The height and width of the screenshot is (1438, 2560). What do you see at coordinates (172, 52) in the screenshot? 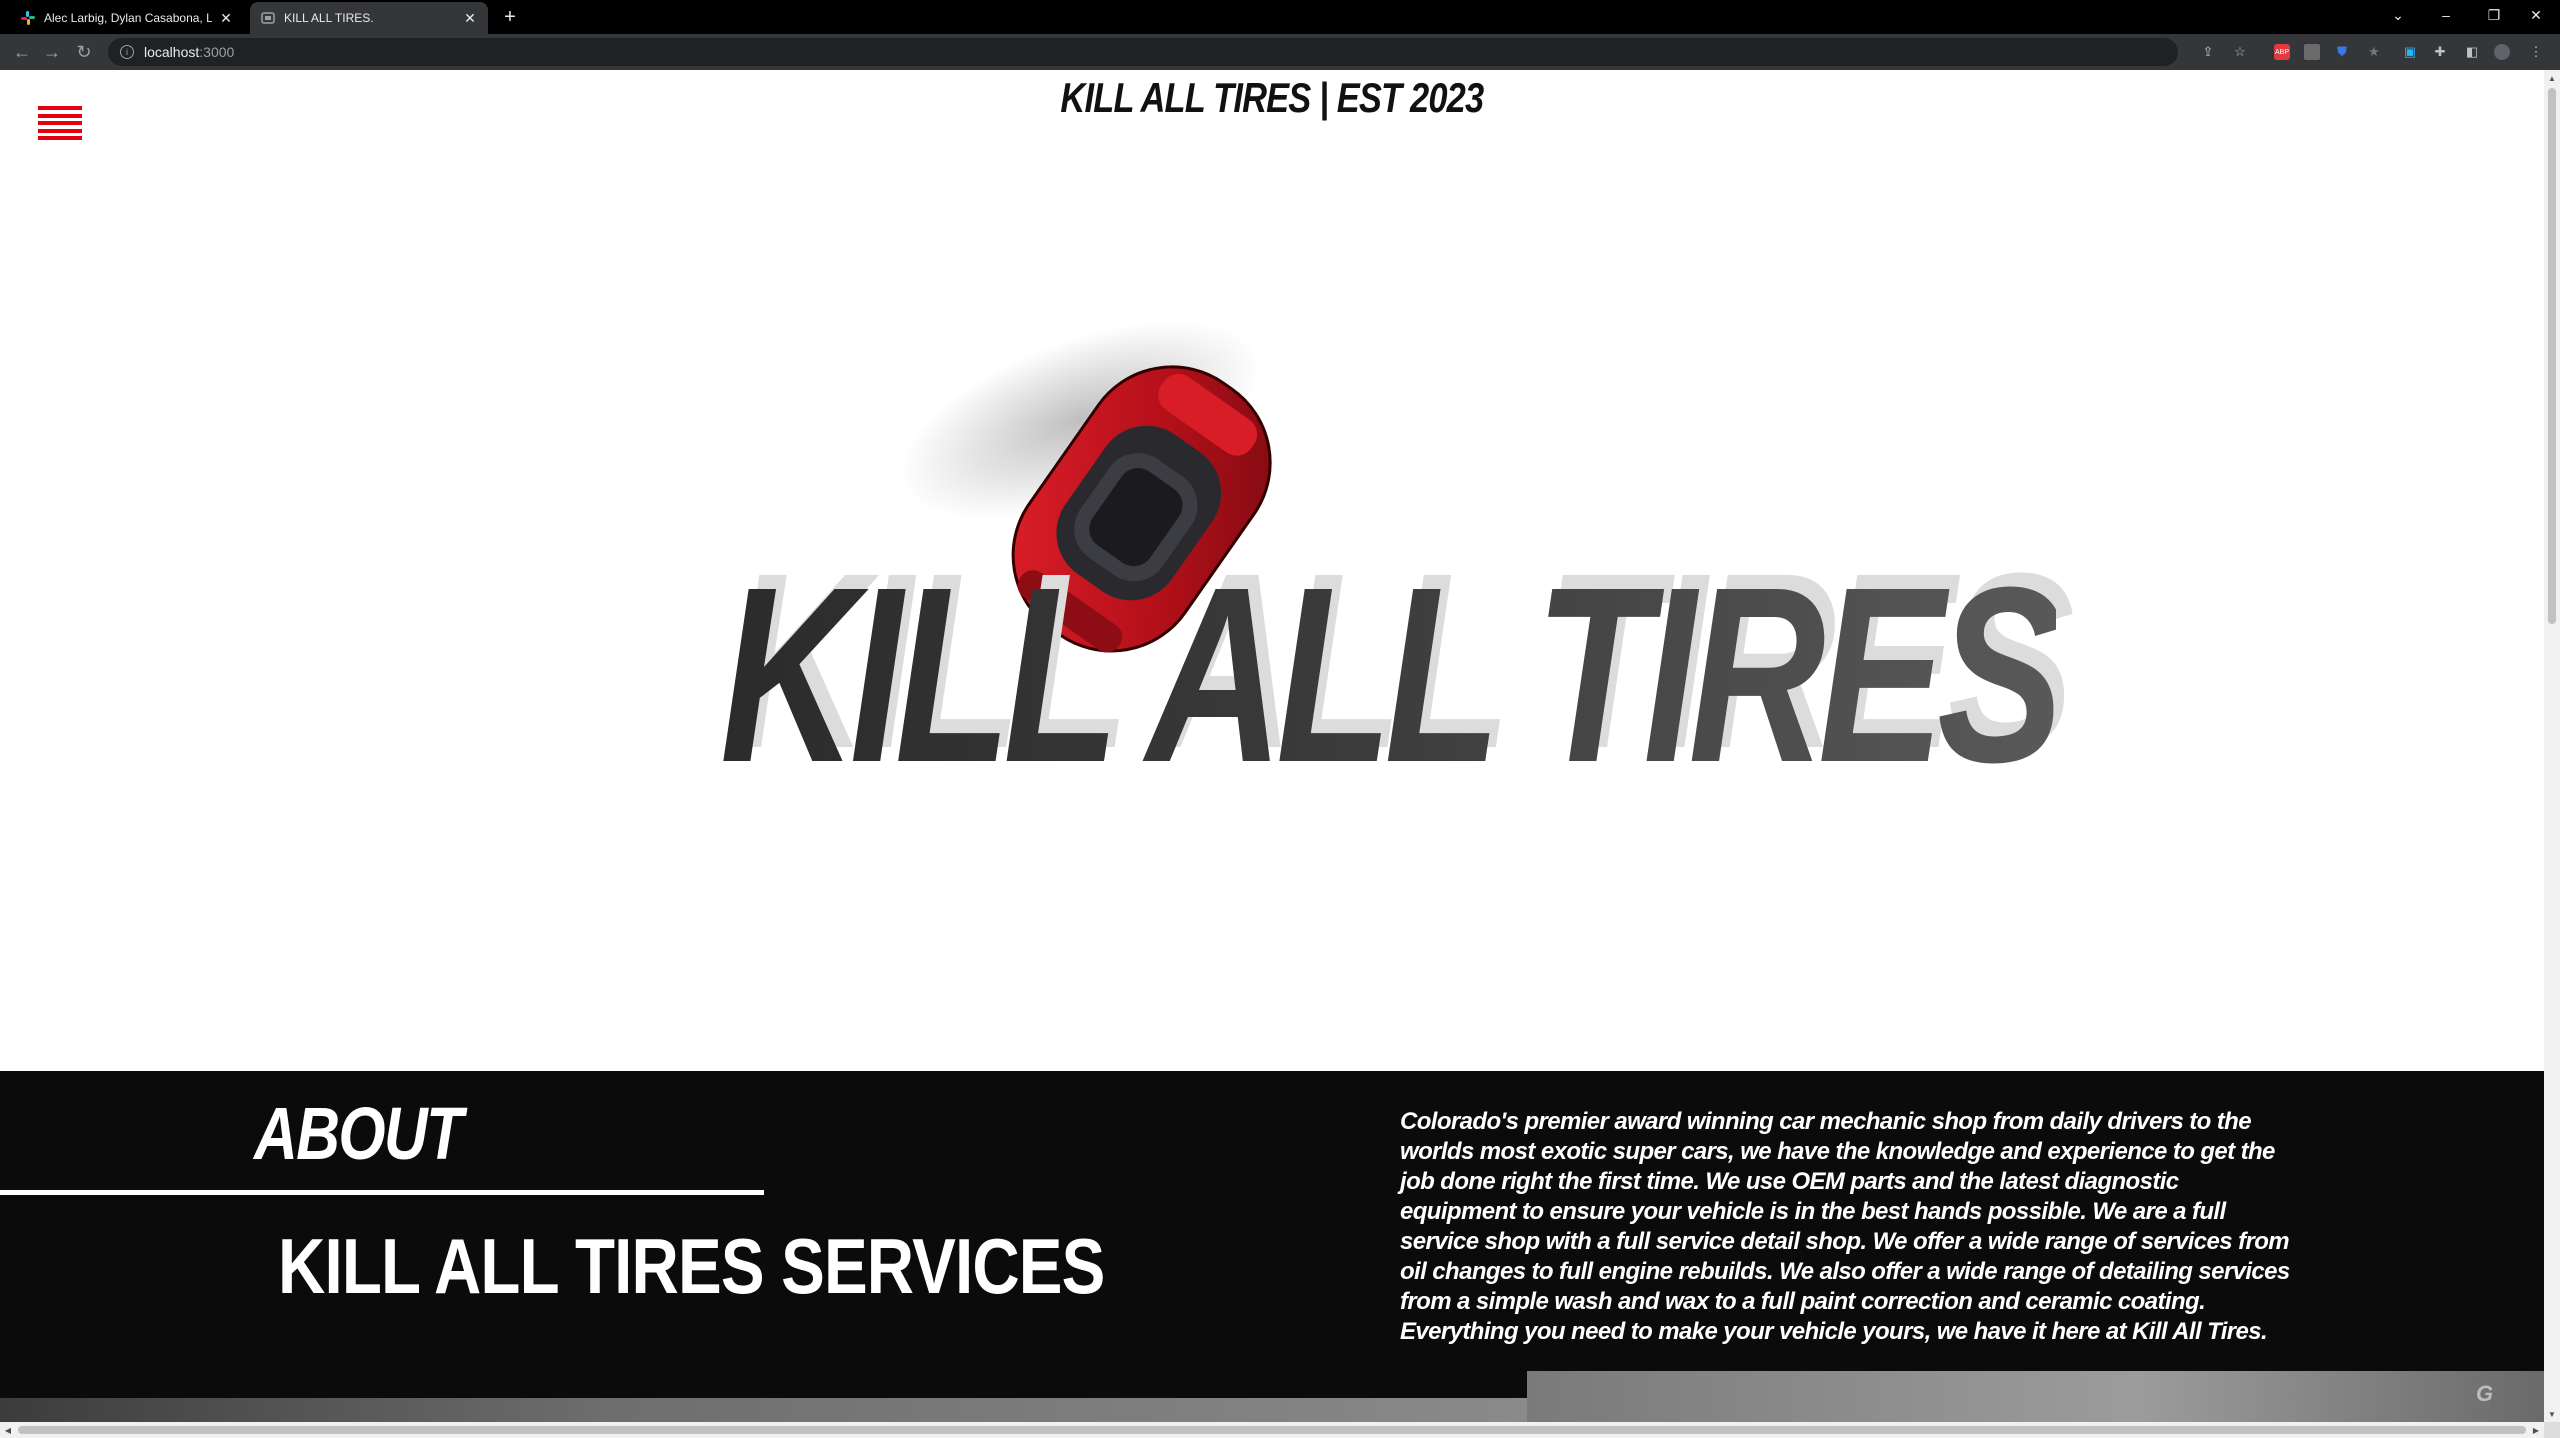
I see `url-host: localhost` at bounding box center [172, 52].